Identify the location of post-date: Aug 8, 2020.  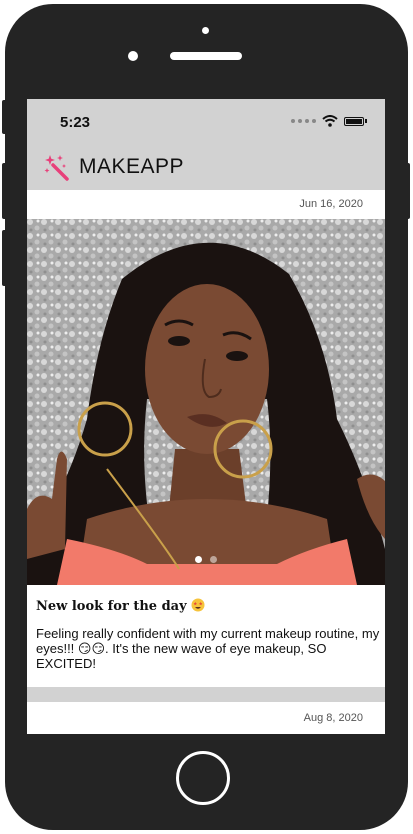
(333, 718).